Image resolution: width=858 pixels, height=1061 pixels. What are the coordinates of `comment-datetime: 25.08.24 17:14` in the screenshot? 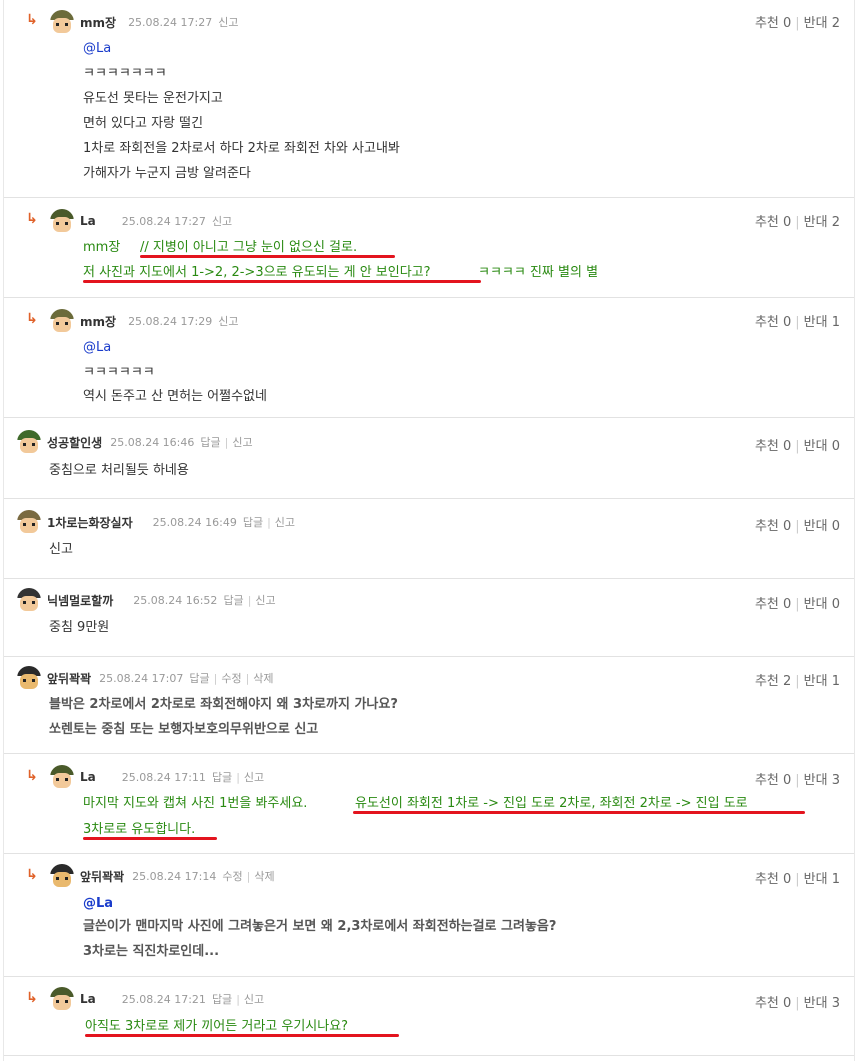 It's located at (174, 876).